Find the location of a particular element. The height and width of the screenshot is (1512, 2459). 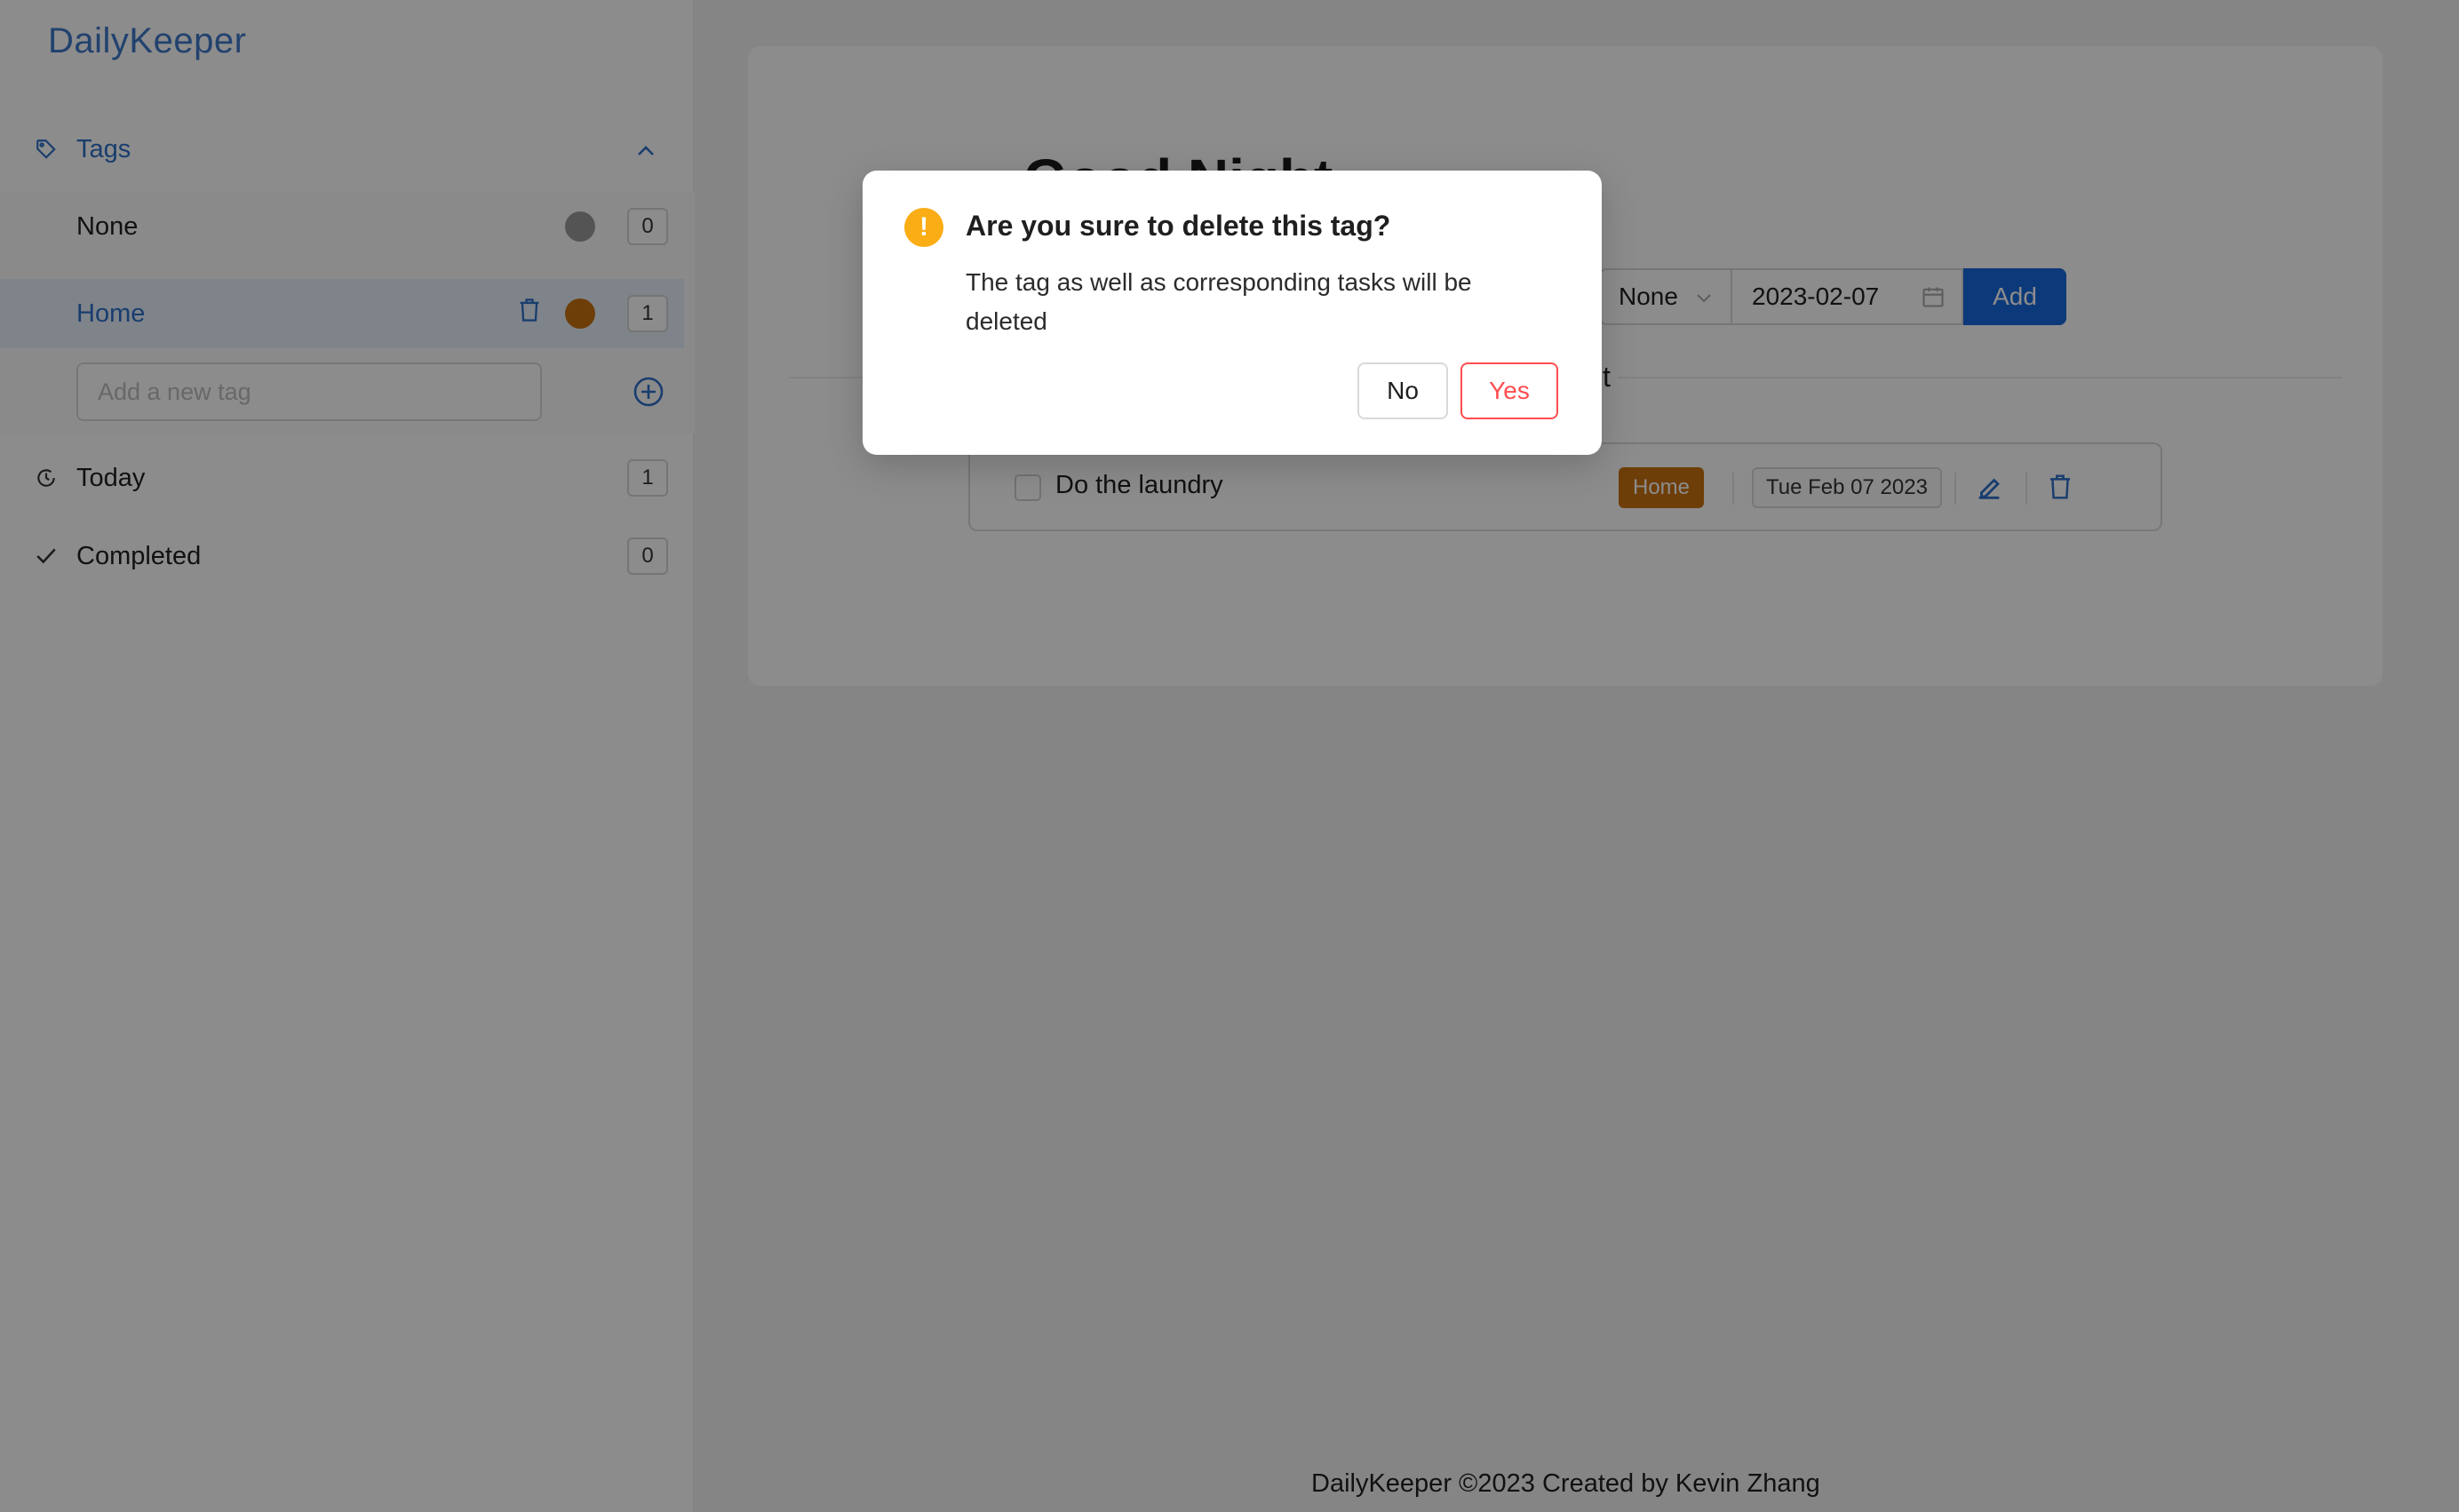

yes-button: Yes is located at coordinates (1509, 390).